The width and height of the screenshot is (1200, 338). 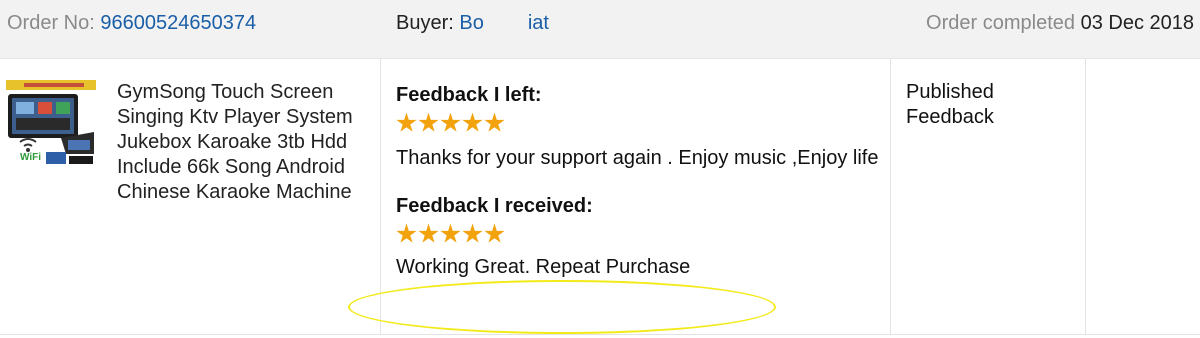 I want to click on feedback-received-stars, so click(x=641, y=234).